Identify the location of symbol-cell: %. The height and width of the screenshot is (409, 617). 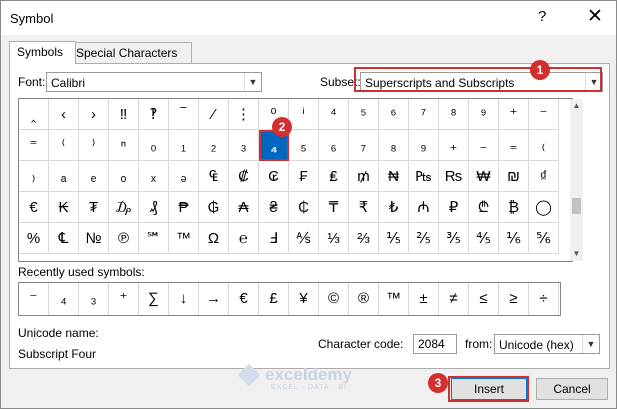
(34, 238).